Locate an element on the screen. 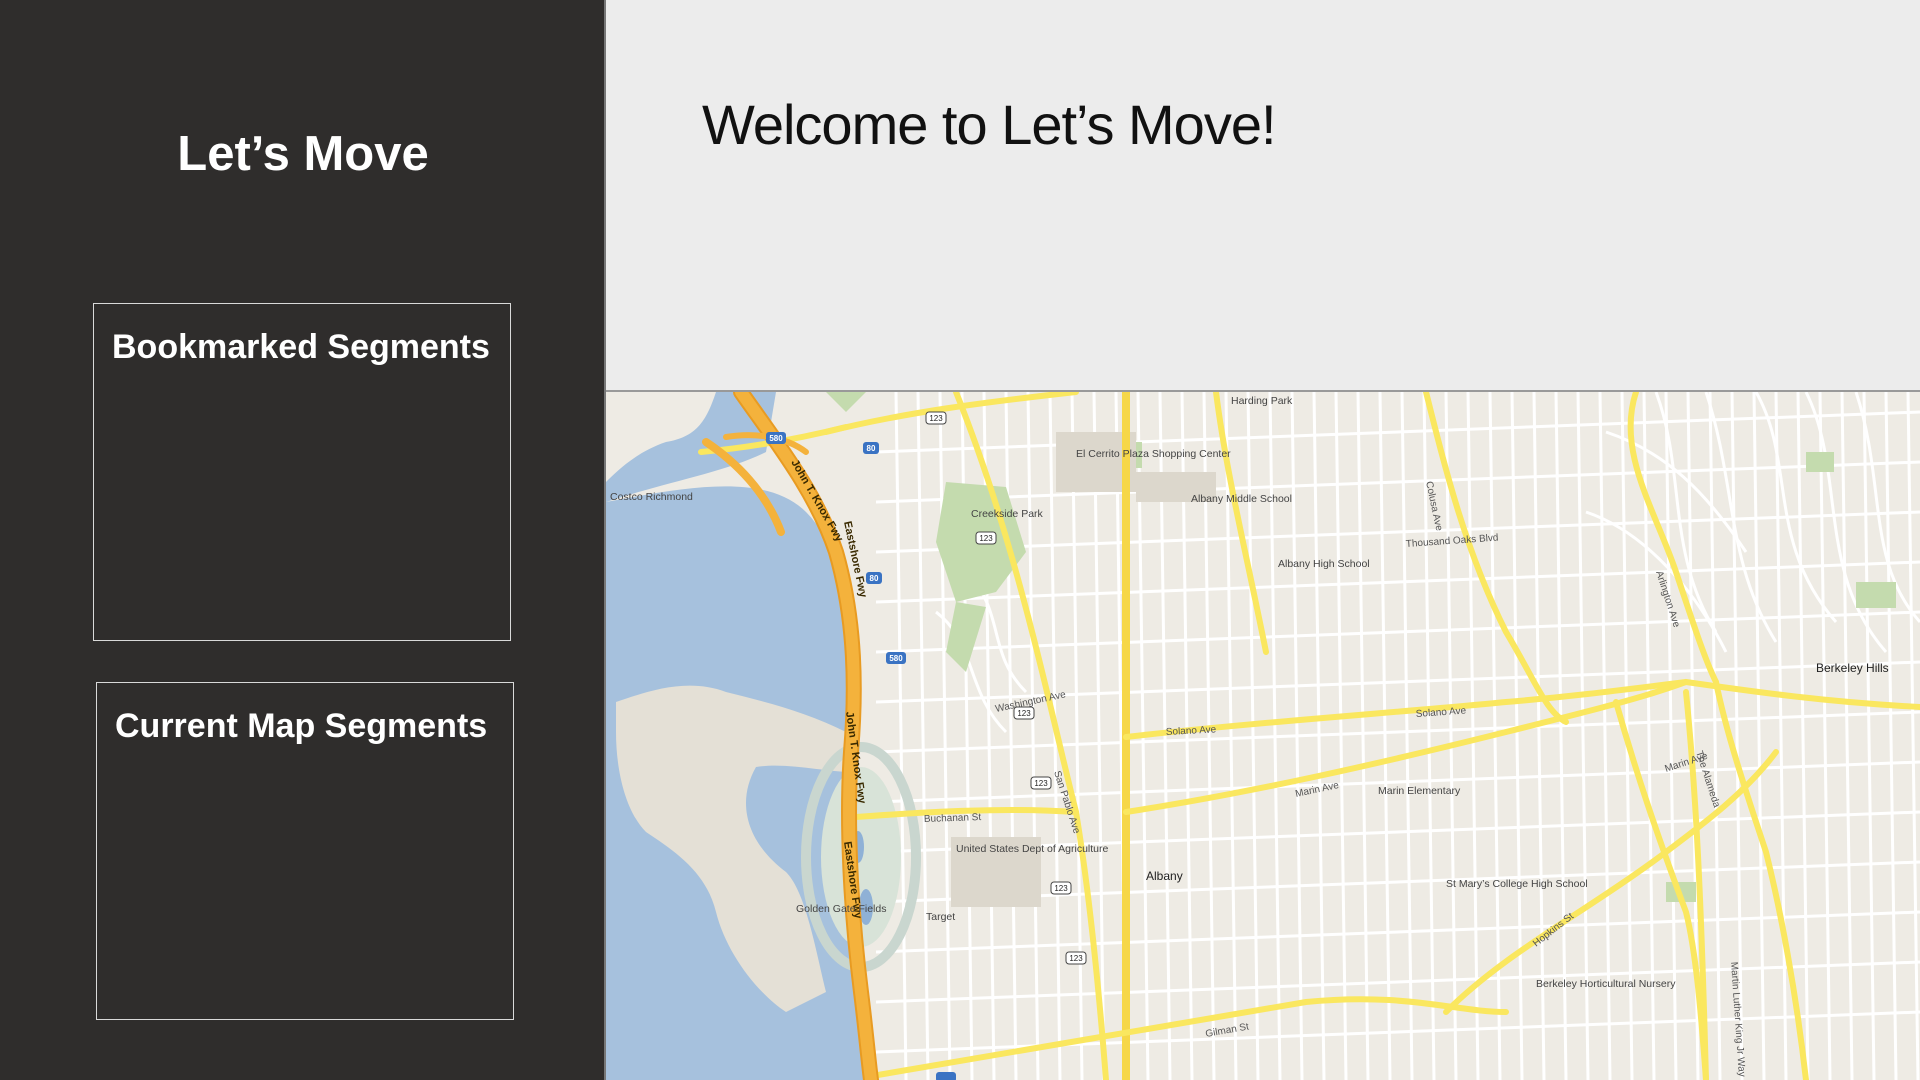  map-label-poi: Creekside Park is located at coordinates (1007, 514).